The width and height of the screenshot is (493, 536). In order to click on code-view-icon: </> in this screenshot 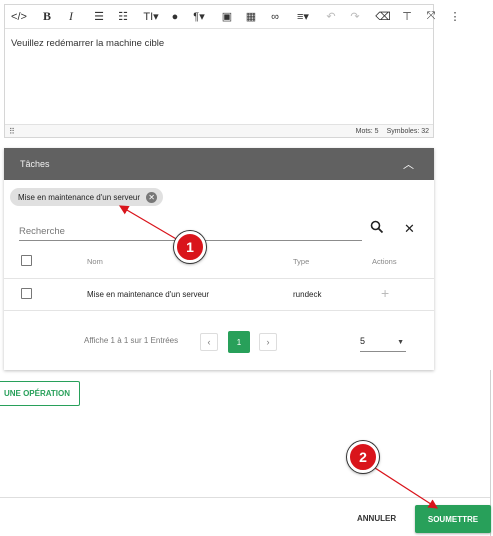, I will do `click(19, 17)`.